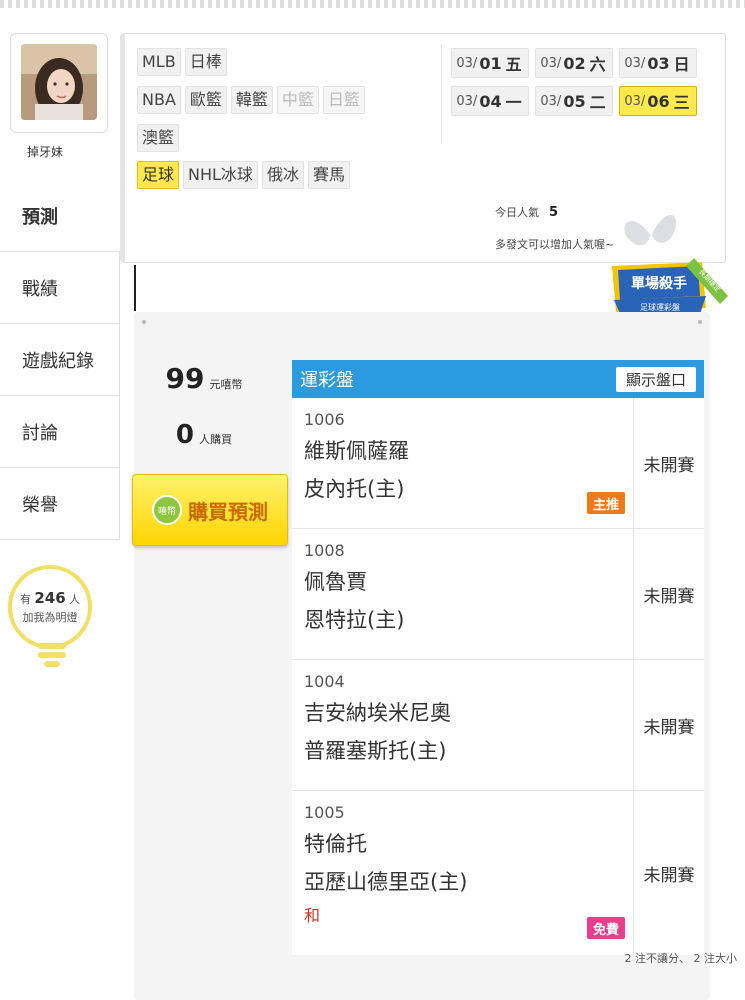 The width and height of the screenshot is (745, 1000). I want to click on game-number: 1008, so click(324, 550).